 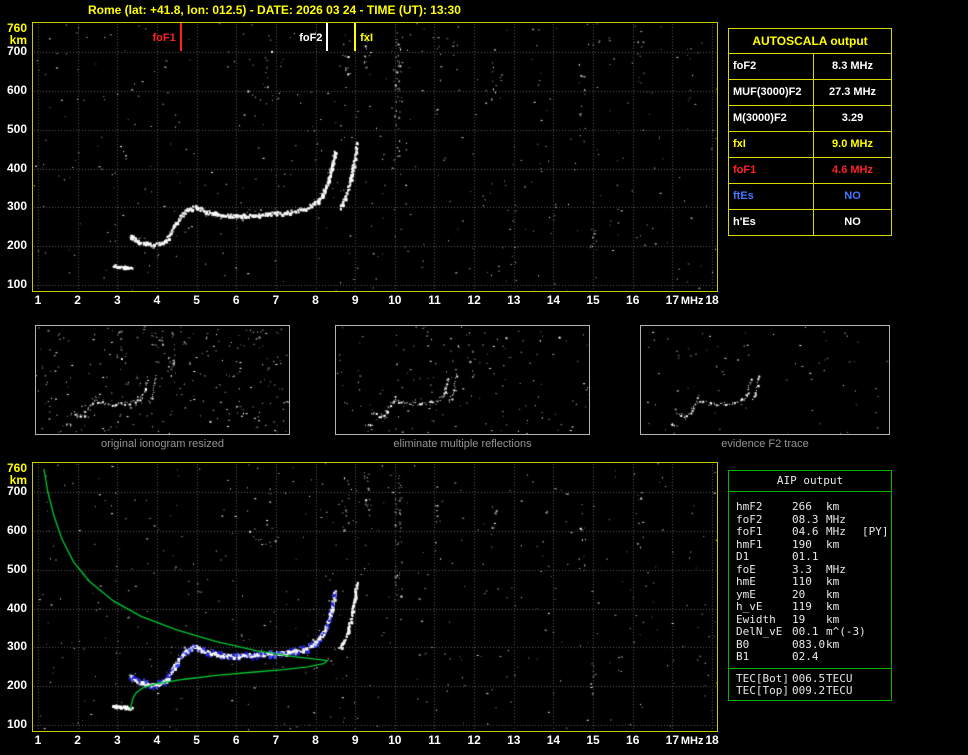 I want to click on aip-unit: TECU, so click(x=839, y=690).